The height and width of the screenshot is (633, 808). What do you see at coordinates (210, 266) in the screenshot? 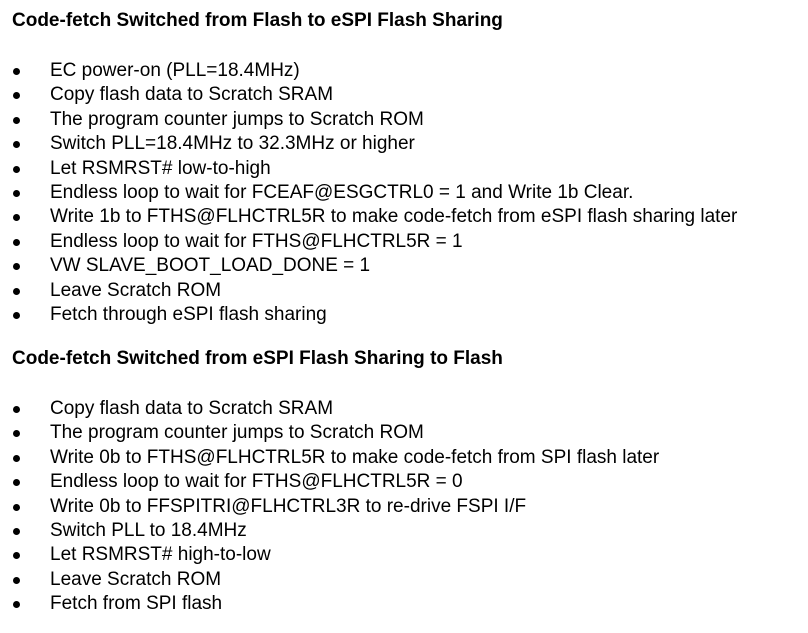
I see `list-item-text: VW SLAVE_BOOT_LOAD_DONE = 1` at bounding box center [210, 266].